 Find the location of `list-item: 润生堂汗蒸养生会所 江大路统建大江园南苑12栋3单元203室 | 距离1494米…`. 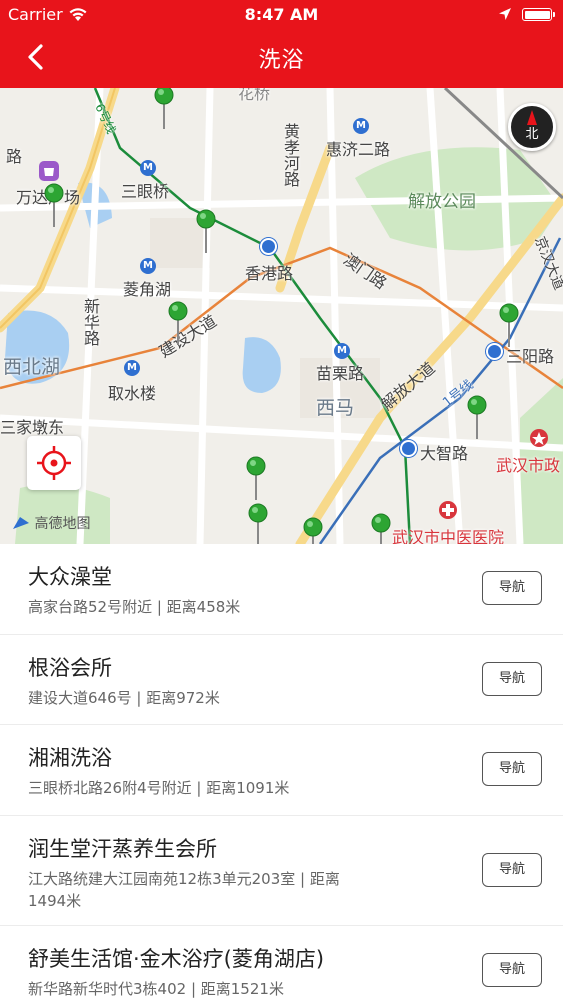

list-item: 润生堂汗蒸养生会所 江大路统建大江园南苑12栋3单元203室 | 距离1494米… is located at coordinates (281, 871).